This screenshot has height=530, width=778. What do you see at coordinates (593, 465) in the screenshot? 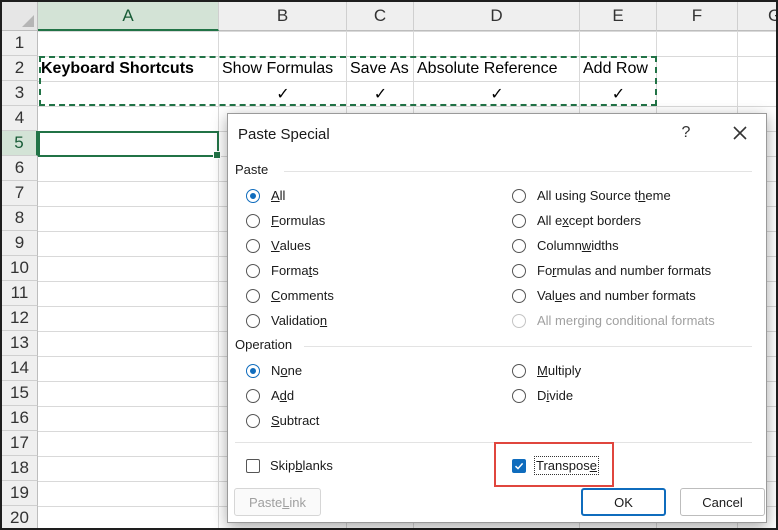
I see `option-label-key: e` at bounding box center [593, 465].